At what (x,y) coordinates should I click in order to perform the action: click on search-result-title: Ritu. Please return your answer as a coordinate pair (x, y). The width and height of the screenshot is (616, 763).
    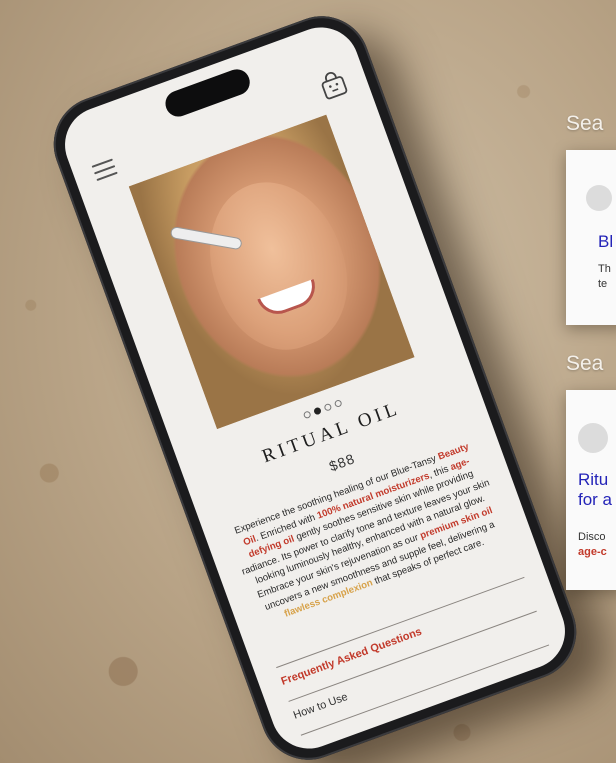
    Looking at the image, I should click on (593, 480).